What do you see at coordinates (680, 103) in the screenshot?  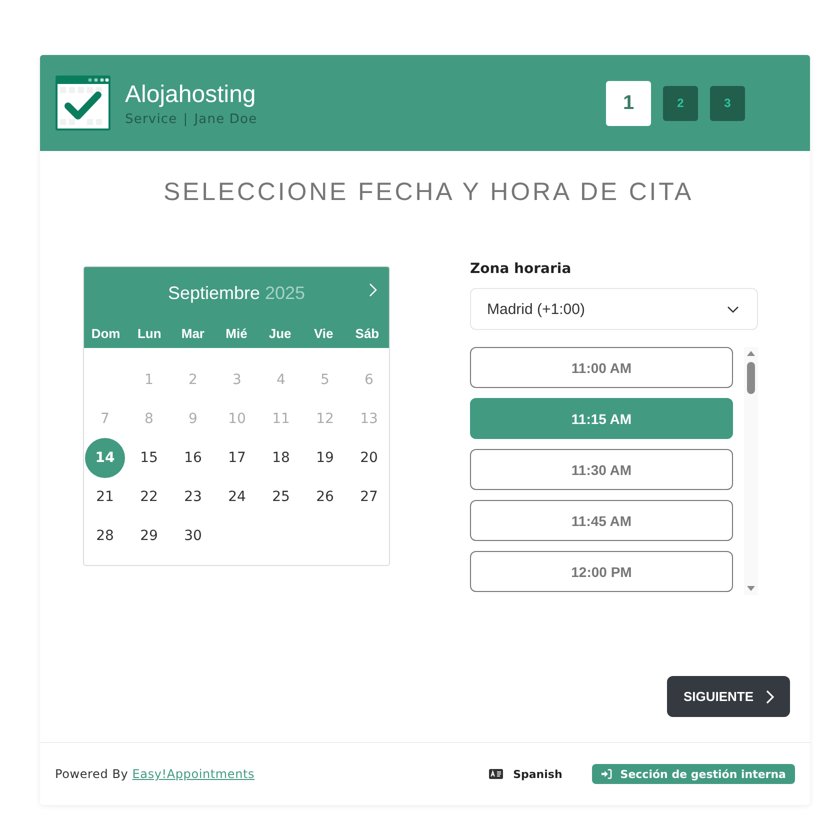 I see `wizard-step: 2` at bounding box center [680, 103].